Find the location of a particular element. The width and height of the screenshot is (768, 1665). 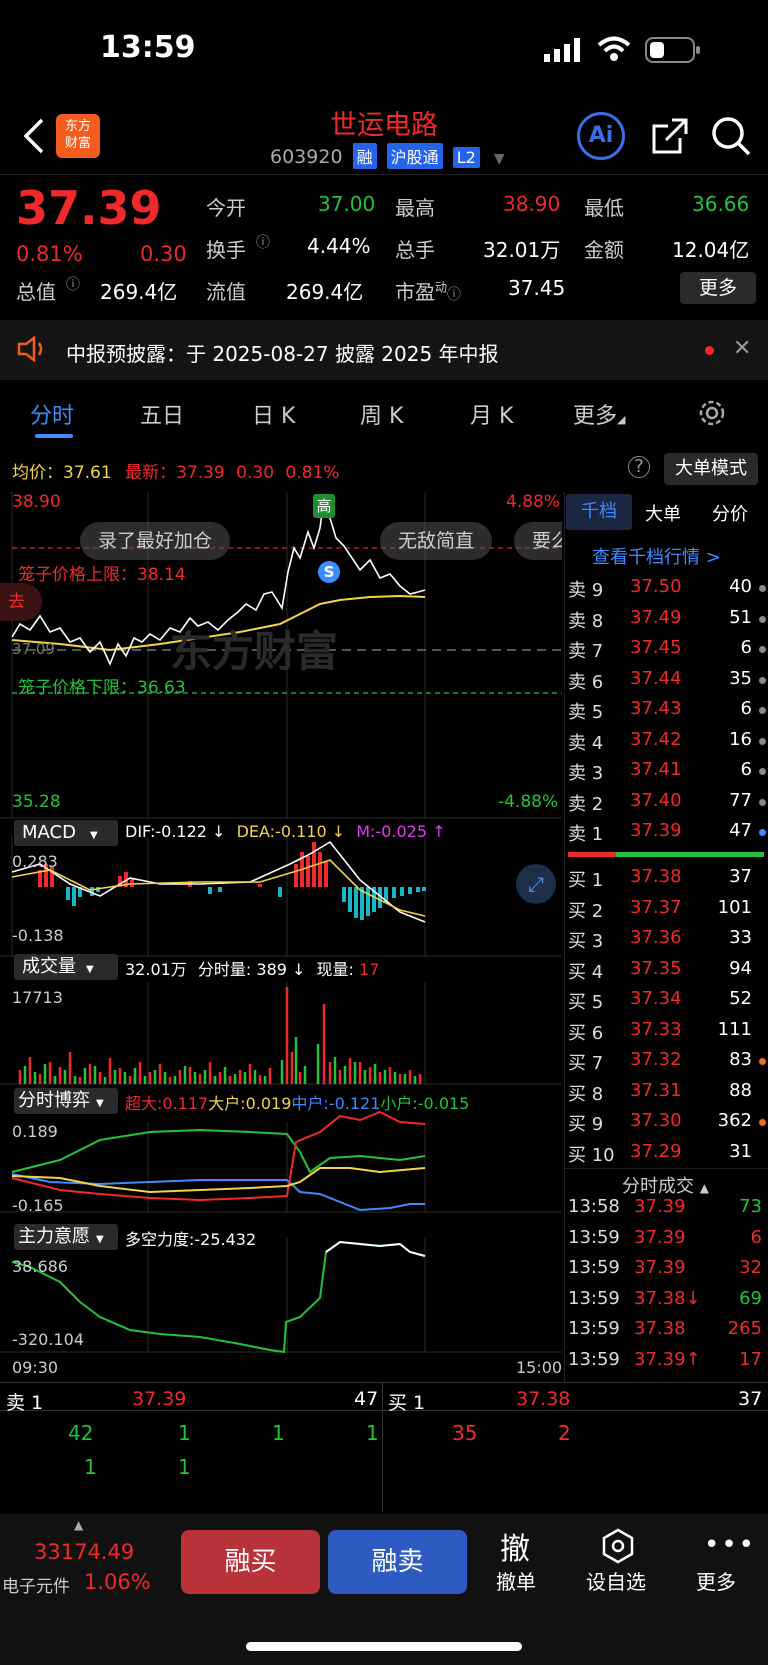

bid-volume: 101 is located at coordinates (734, 907).